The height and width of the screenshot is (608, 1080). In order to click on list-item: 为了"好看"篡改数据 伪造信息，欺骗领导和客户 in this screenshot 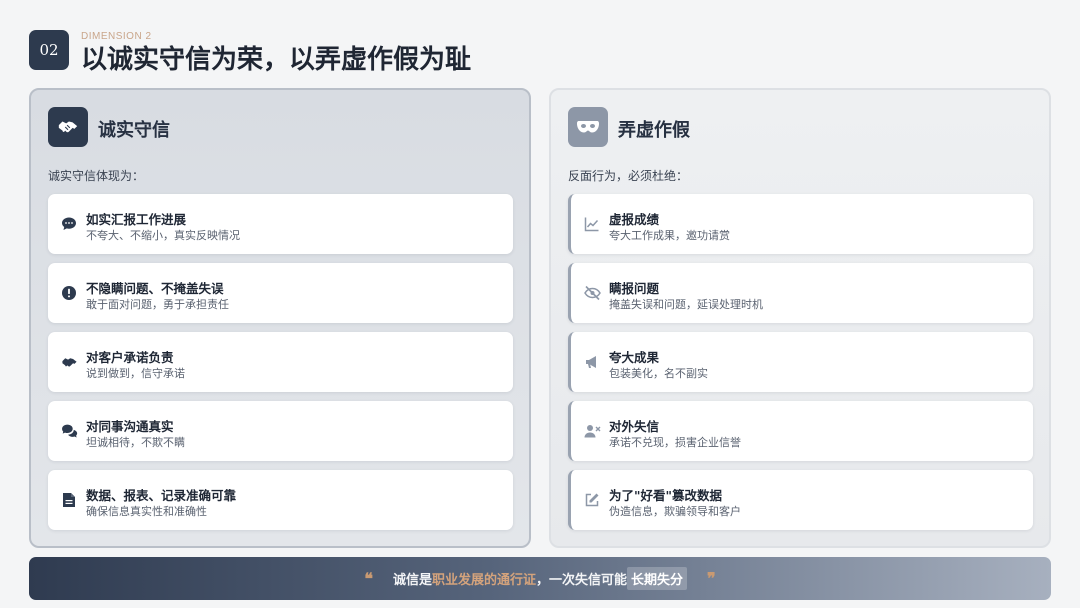, I will do `click(800, 500)`.